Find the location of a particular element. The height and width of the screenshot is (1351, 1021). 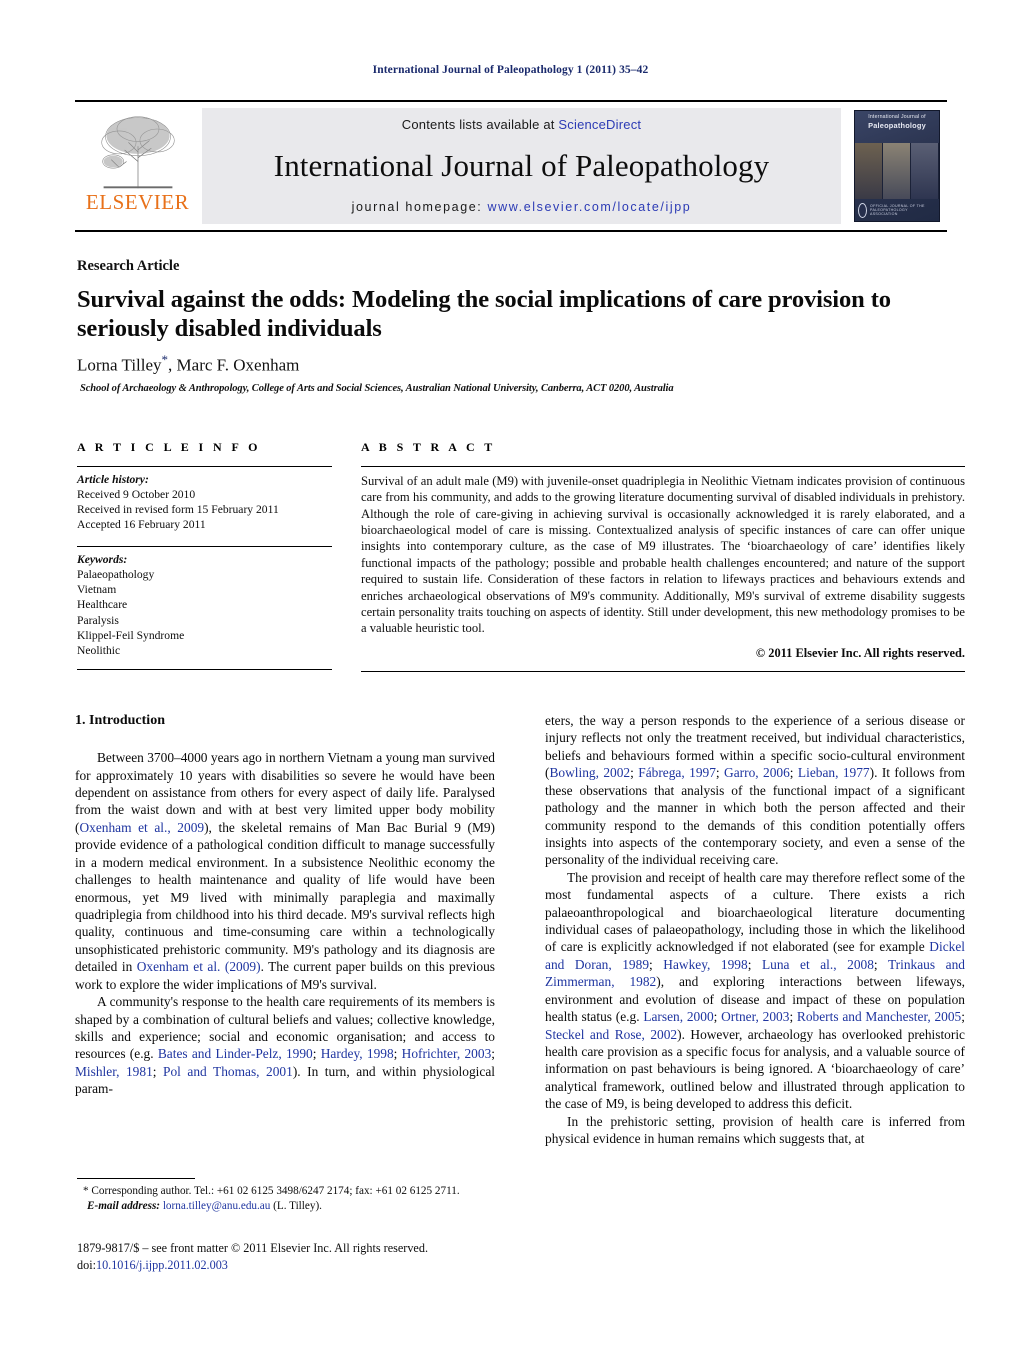

citation-link: Bates and Linder-Pelz, 1990 is located at coordinates (235, 1053).